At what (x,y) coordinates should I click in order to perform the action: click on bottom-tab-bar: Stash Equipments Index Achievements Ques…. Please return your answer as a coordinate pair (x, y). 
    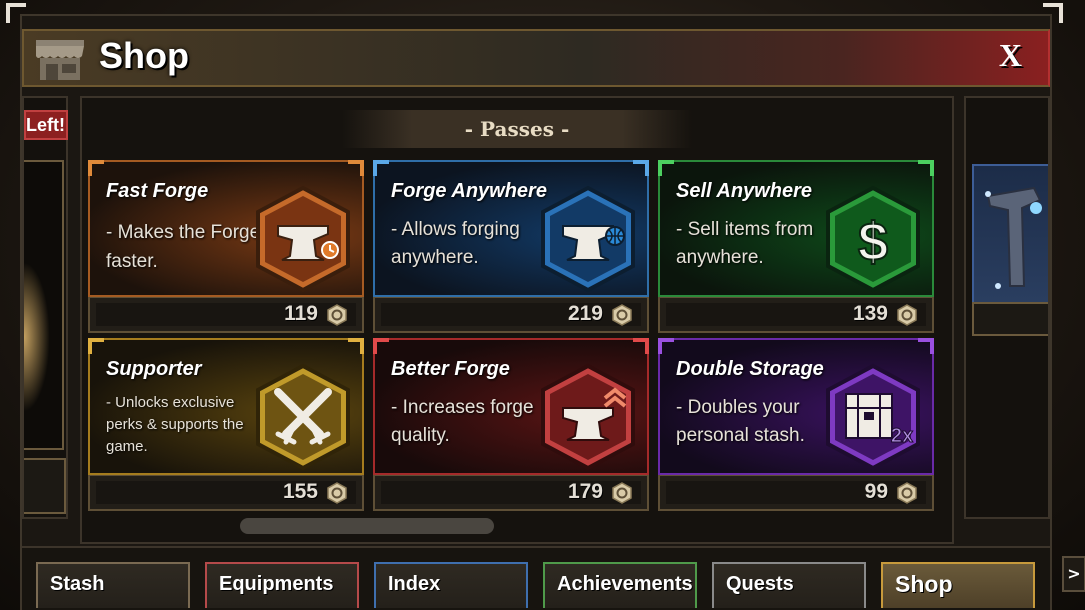
    Looking at the image, I should click on (536, 578).